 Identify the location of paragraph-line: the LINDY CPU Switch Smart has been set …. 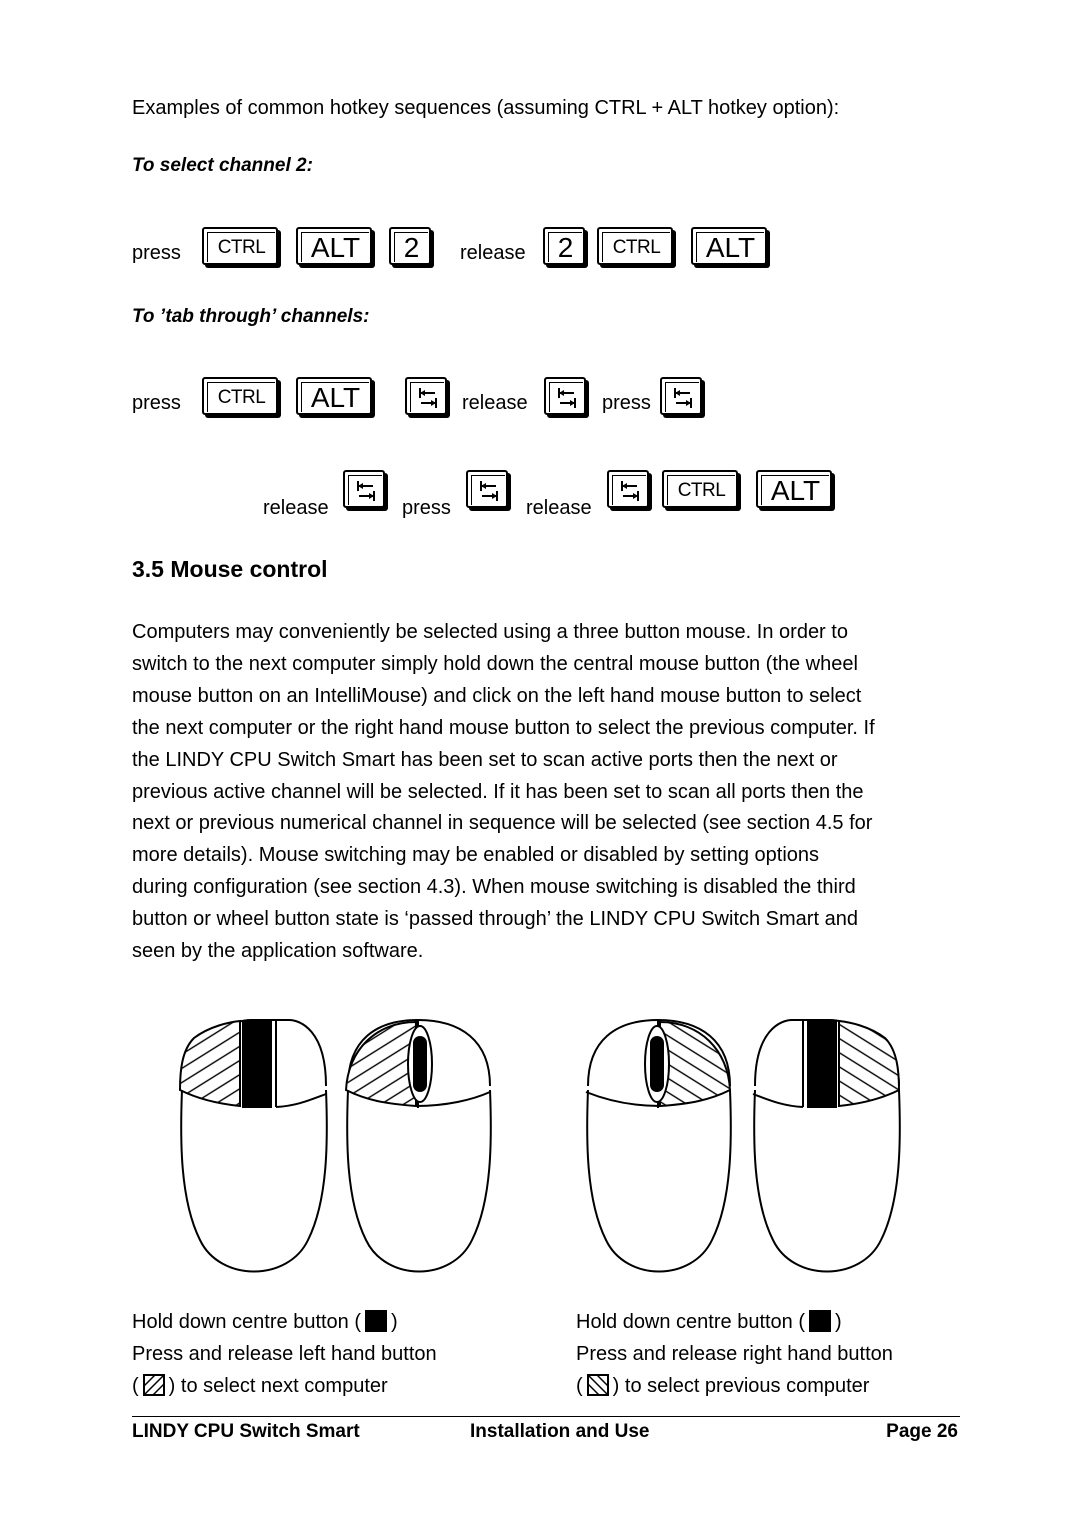
(485, 759).